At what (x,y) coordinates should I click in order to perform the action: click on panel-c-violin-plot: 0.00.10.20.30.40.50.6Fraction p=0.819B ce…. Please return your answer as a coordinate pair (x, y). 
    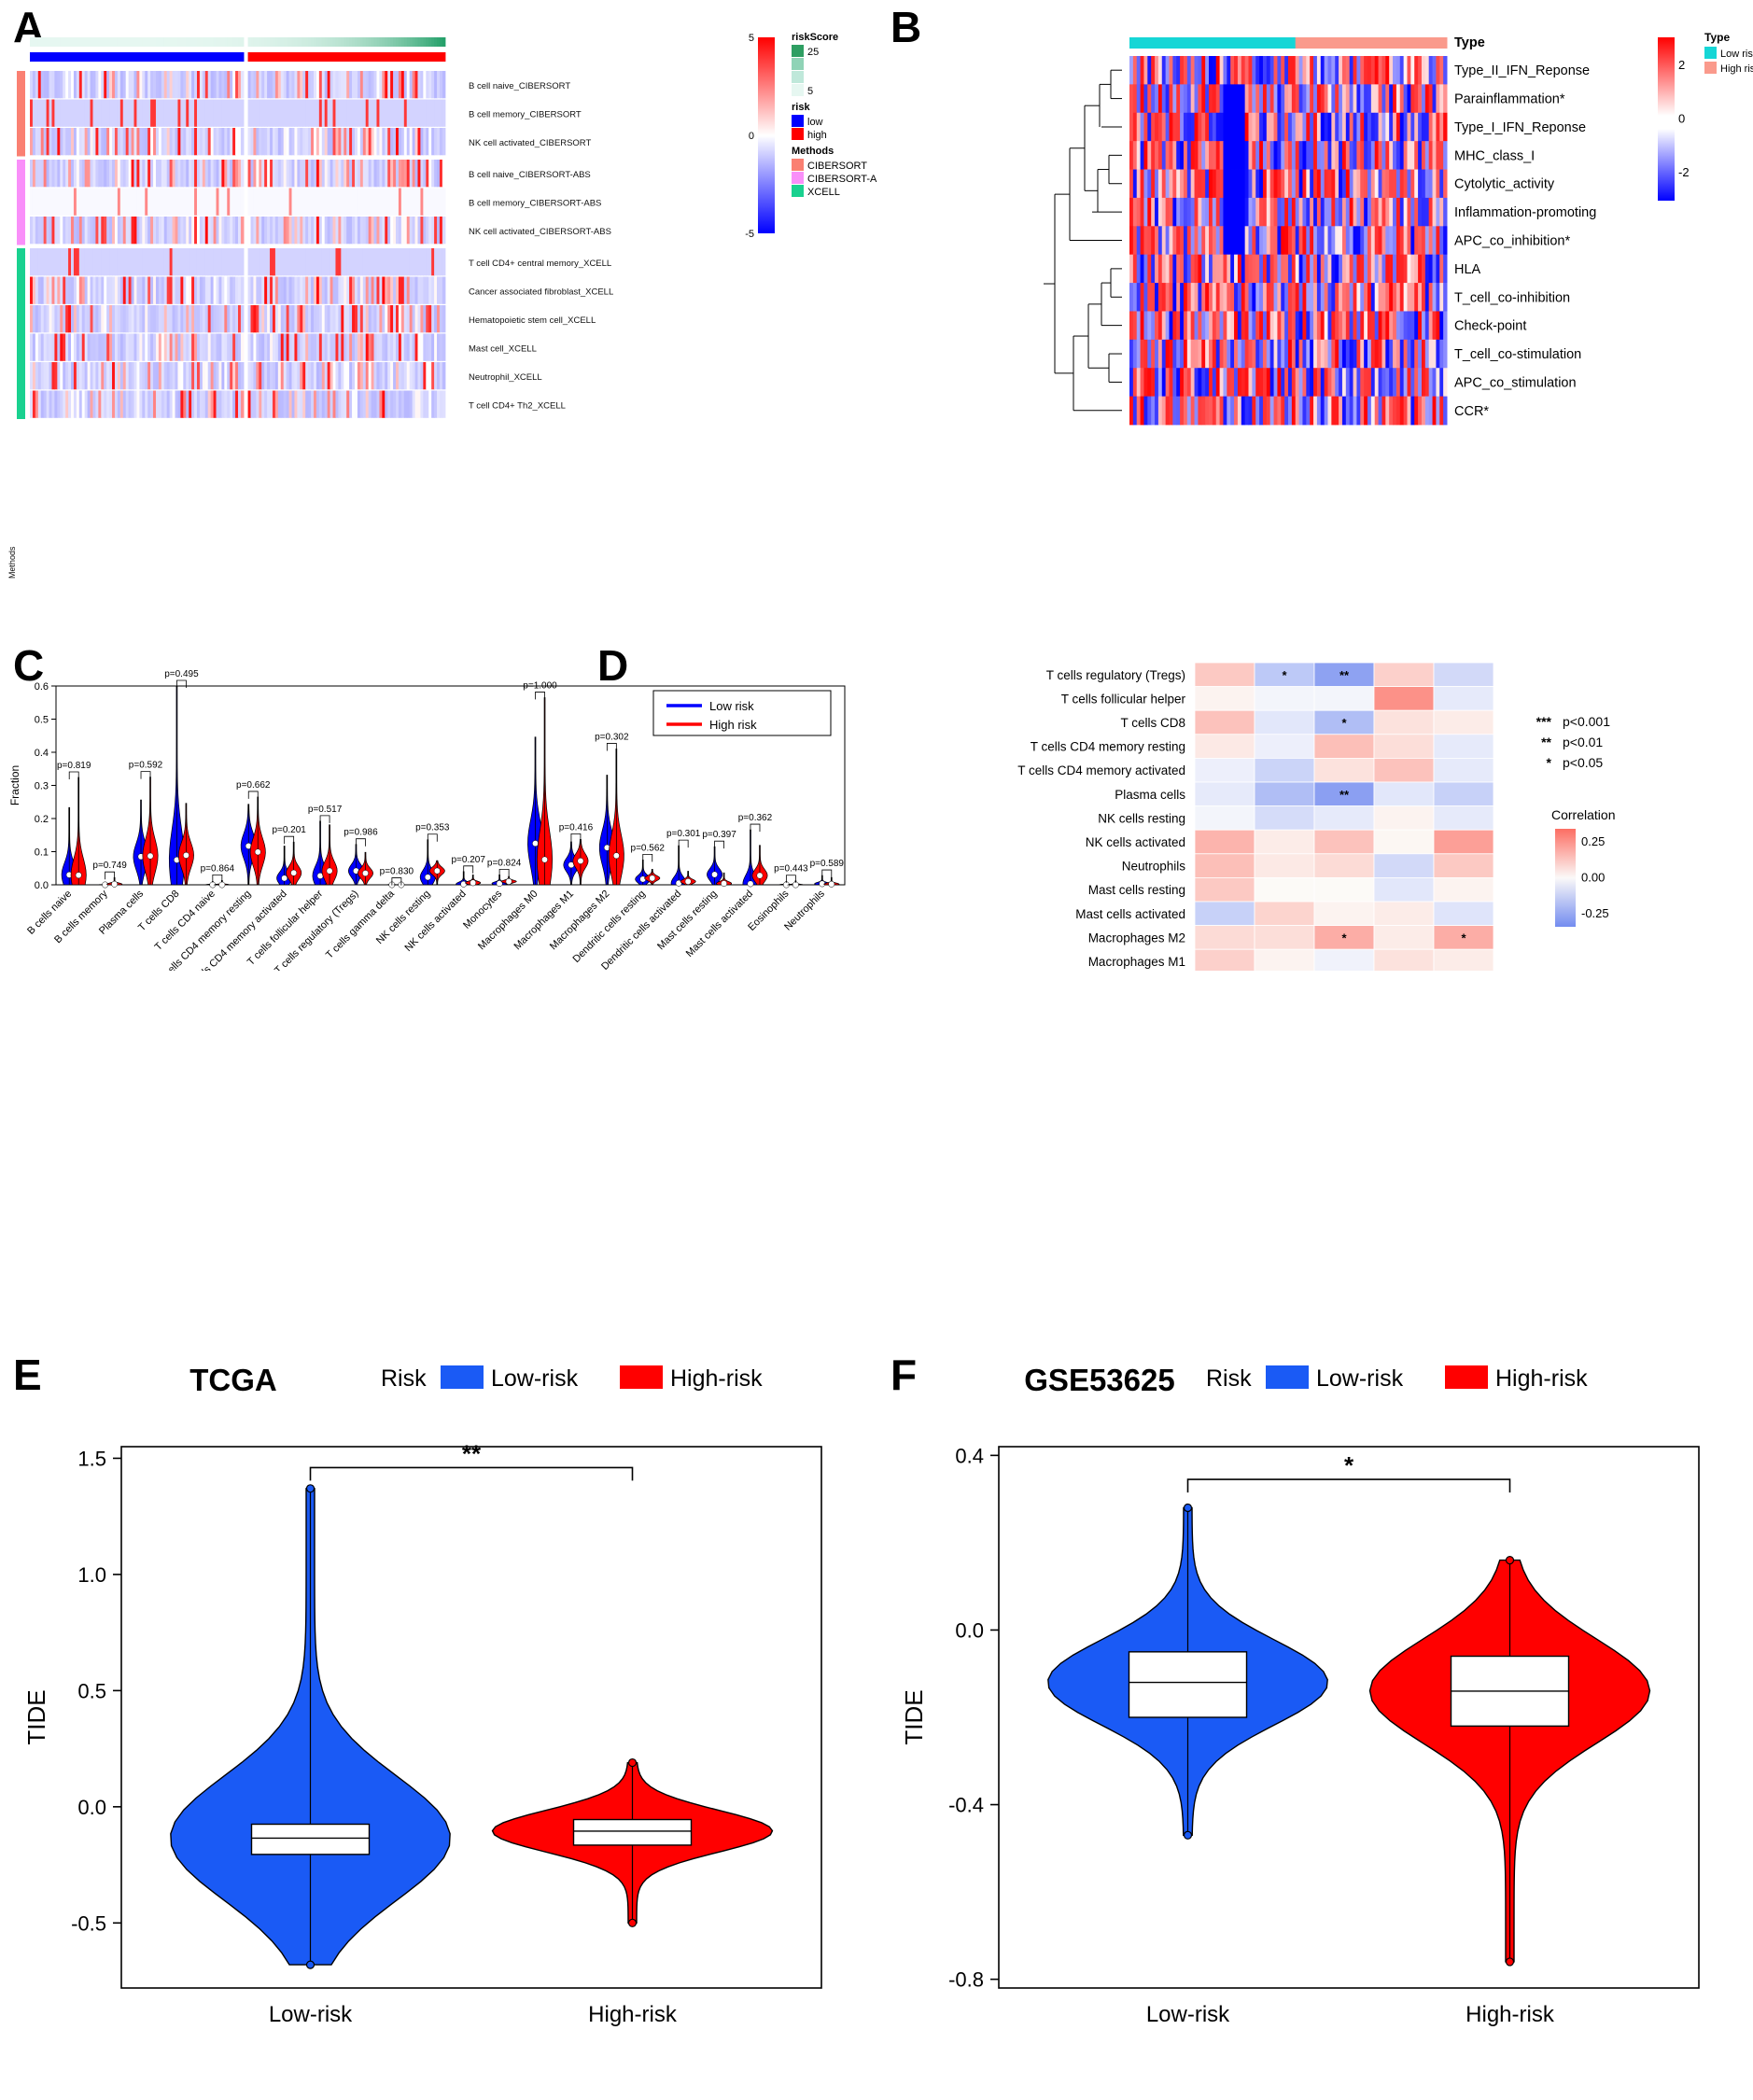
    Looking at the image, I should click on (427, 820).